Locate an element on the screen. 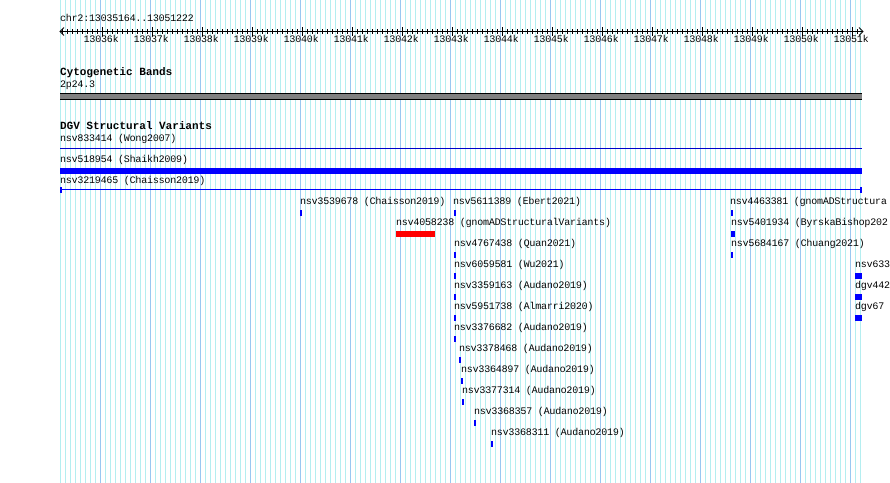  ruler-label: 13051k is located at coordinates (851, 41).